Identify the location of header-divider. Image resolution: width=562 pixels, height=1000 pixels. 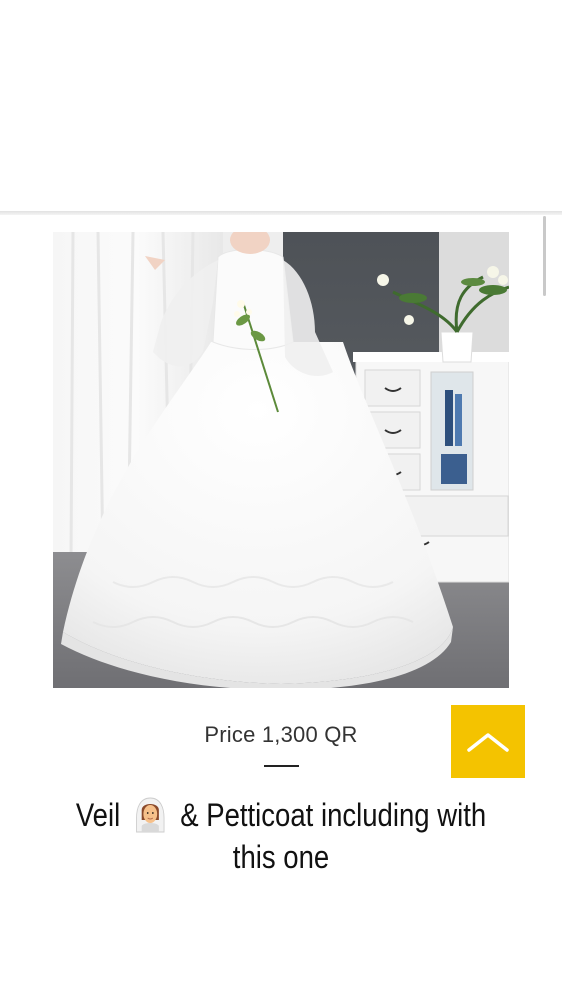
(281, 213).